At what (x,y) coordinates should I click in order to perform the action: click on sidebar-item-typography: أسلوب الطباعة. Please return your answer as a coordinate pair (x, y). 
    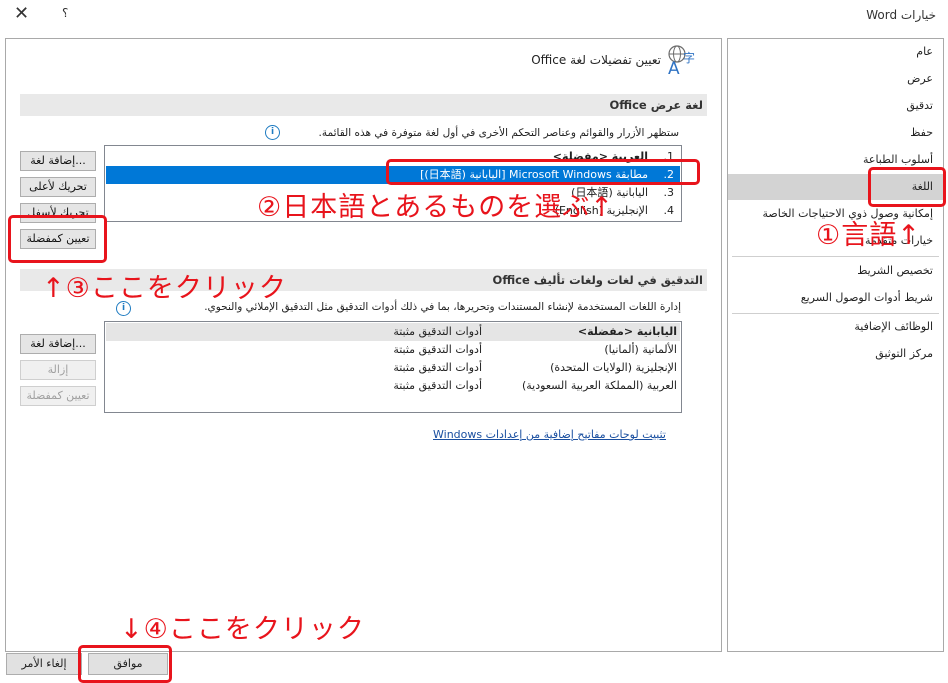
    Looking at the image, I should click on (898, 159).